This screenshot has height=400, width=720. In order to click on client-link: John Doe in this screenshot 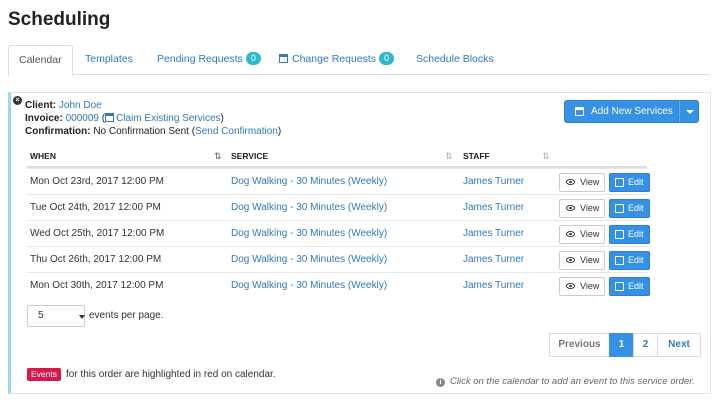, I will do `click(80, 105)`.